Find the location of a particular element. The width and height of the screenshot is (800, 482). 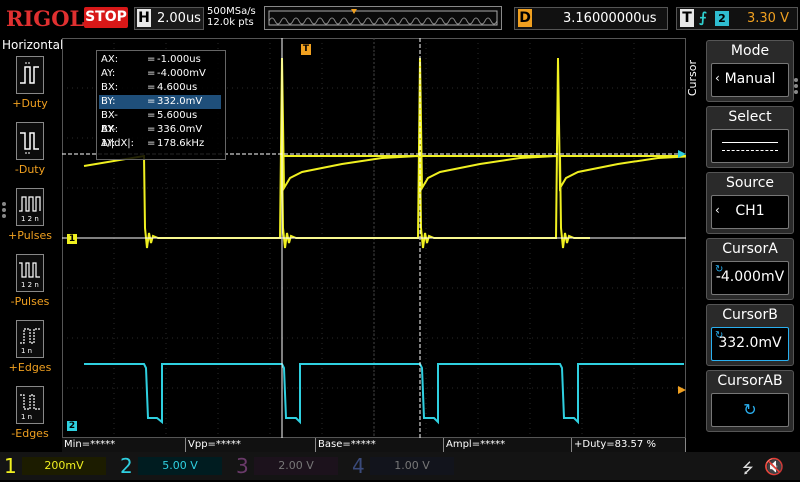

cursorb-value-box: ↻ 332.0mV is located at coordinates (750, 344).